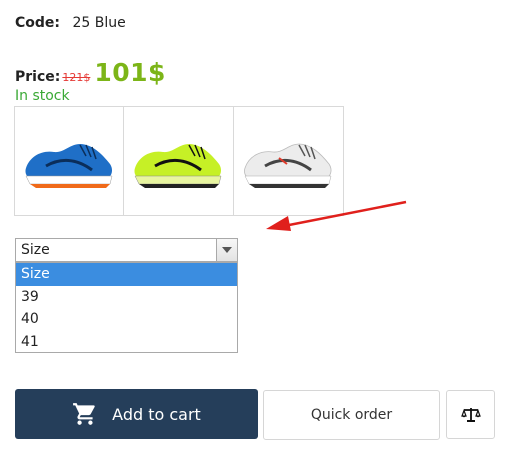  What do you see at coordinates (76, 77) in the screenshot?
I see `old-price: 121$` at bounding box center [76, 77].